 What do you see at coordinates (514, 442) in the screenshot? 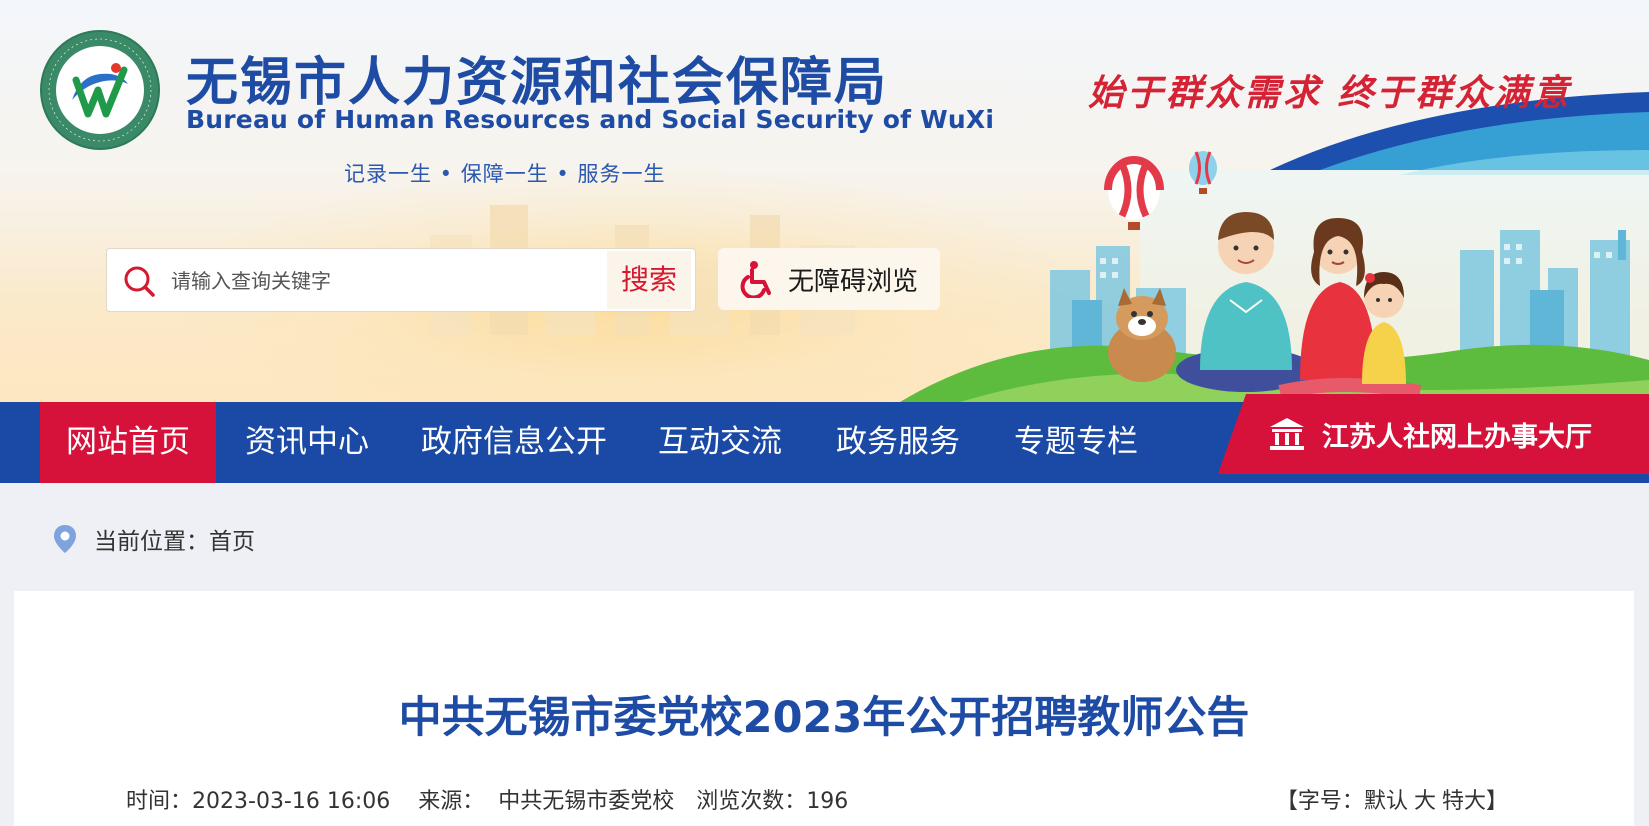
I see `nav-item-gov-info: 政府信息公开` at bounding box center [514, 442].